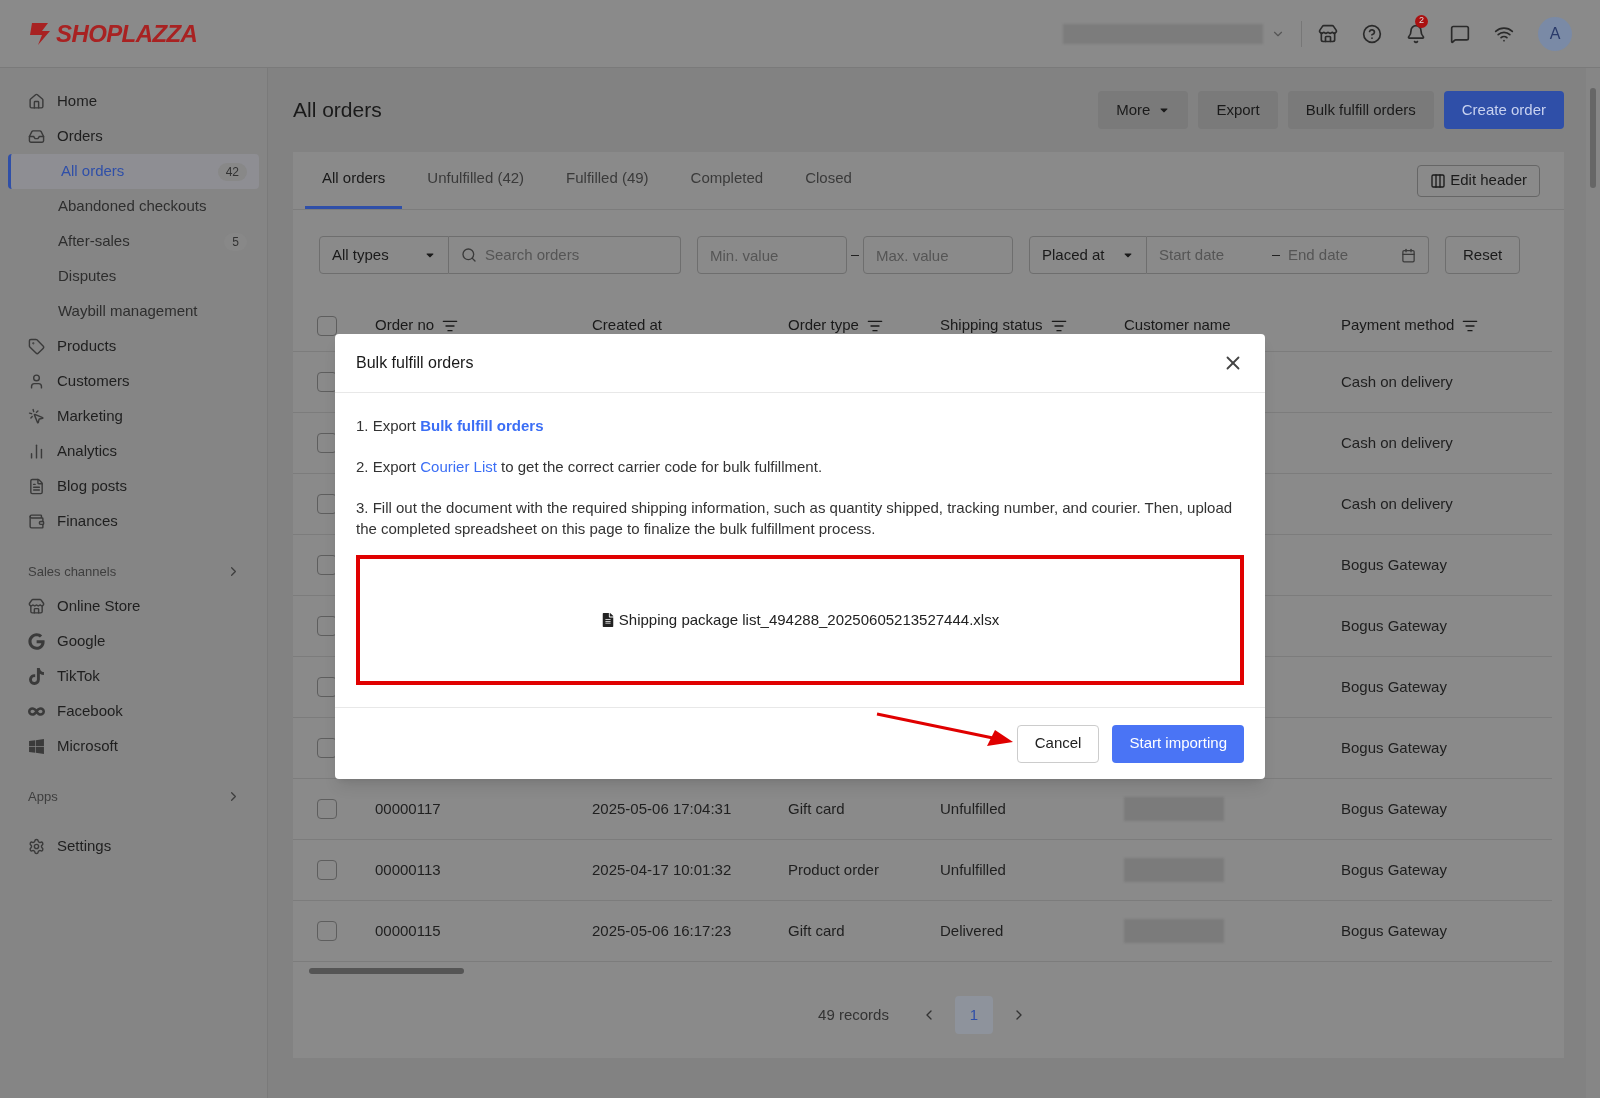  Describe the element at coordinates (1483, 255) in the screenshot. I see `reset-button: Reset` at that location.